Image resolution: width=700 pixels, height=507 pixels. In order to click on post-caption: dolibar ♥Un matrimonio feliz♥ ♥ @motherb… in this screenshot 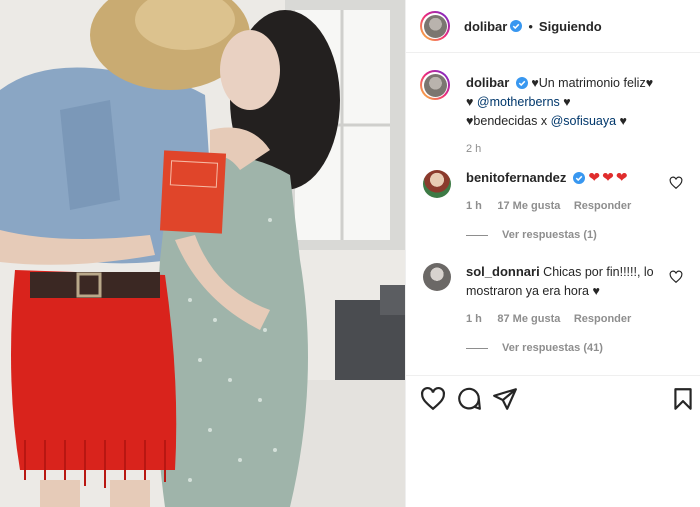, I will do `click(578, 116)`.